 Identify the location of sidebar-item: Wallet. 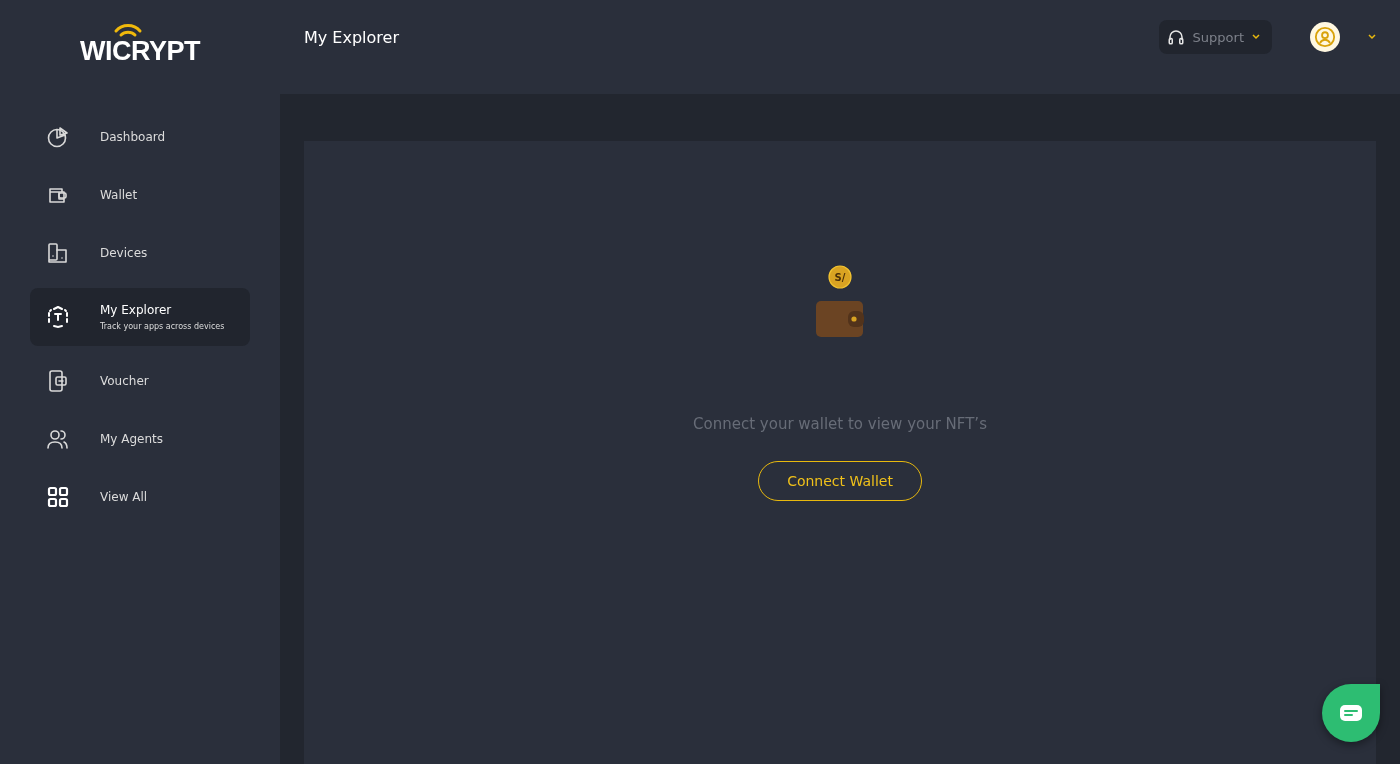
(140, 195).